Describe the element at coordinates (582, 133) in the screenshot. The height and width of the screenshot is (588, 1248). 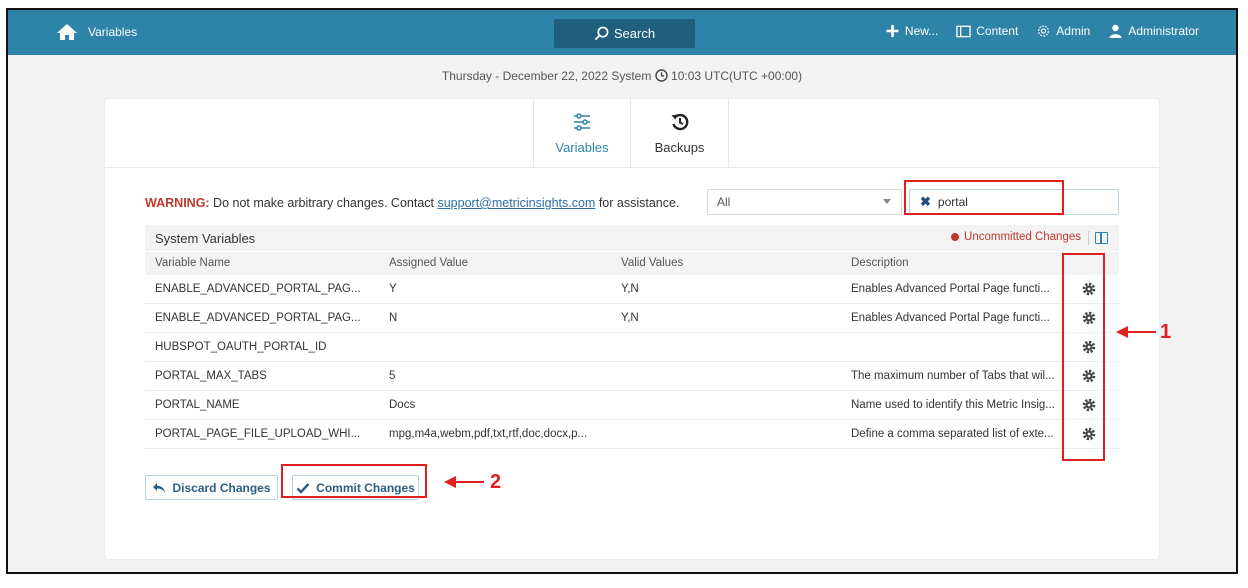
I see `tab-variables: Variables` at that location.